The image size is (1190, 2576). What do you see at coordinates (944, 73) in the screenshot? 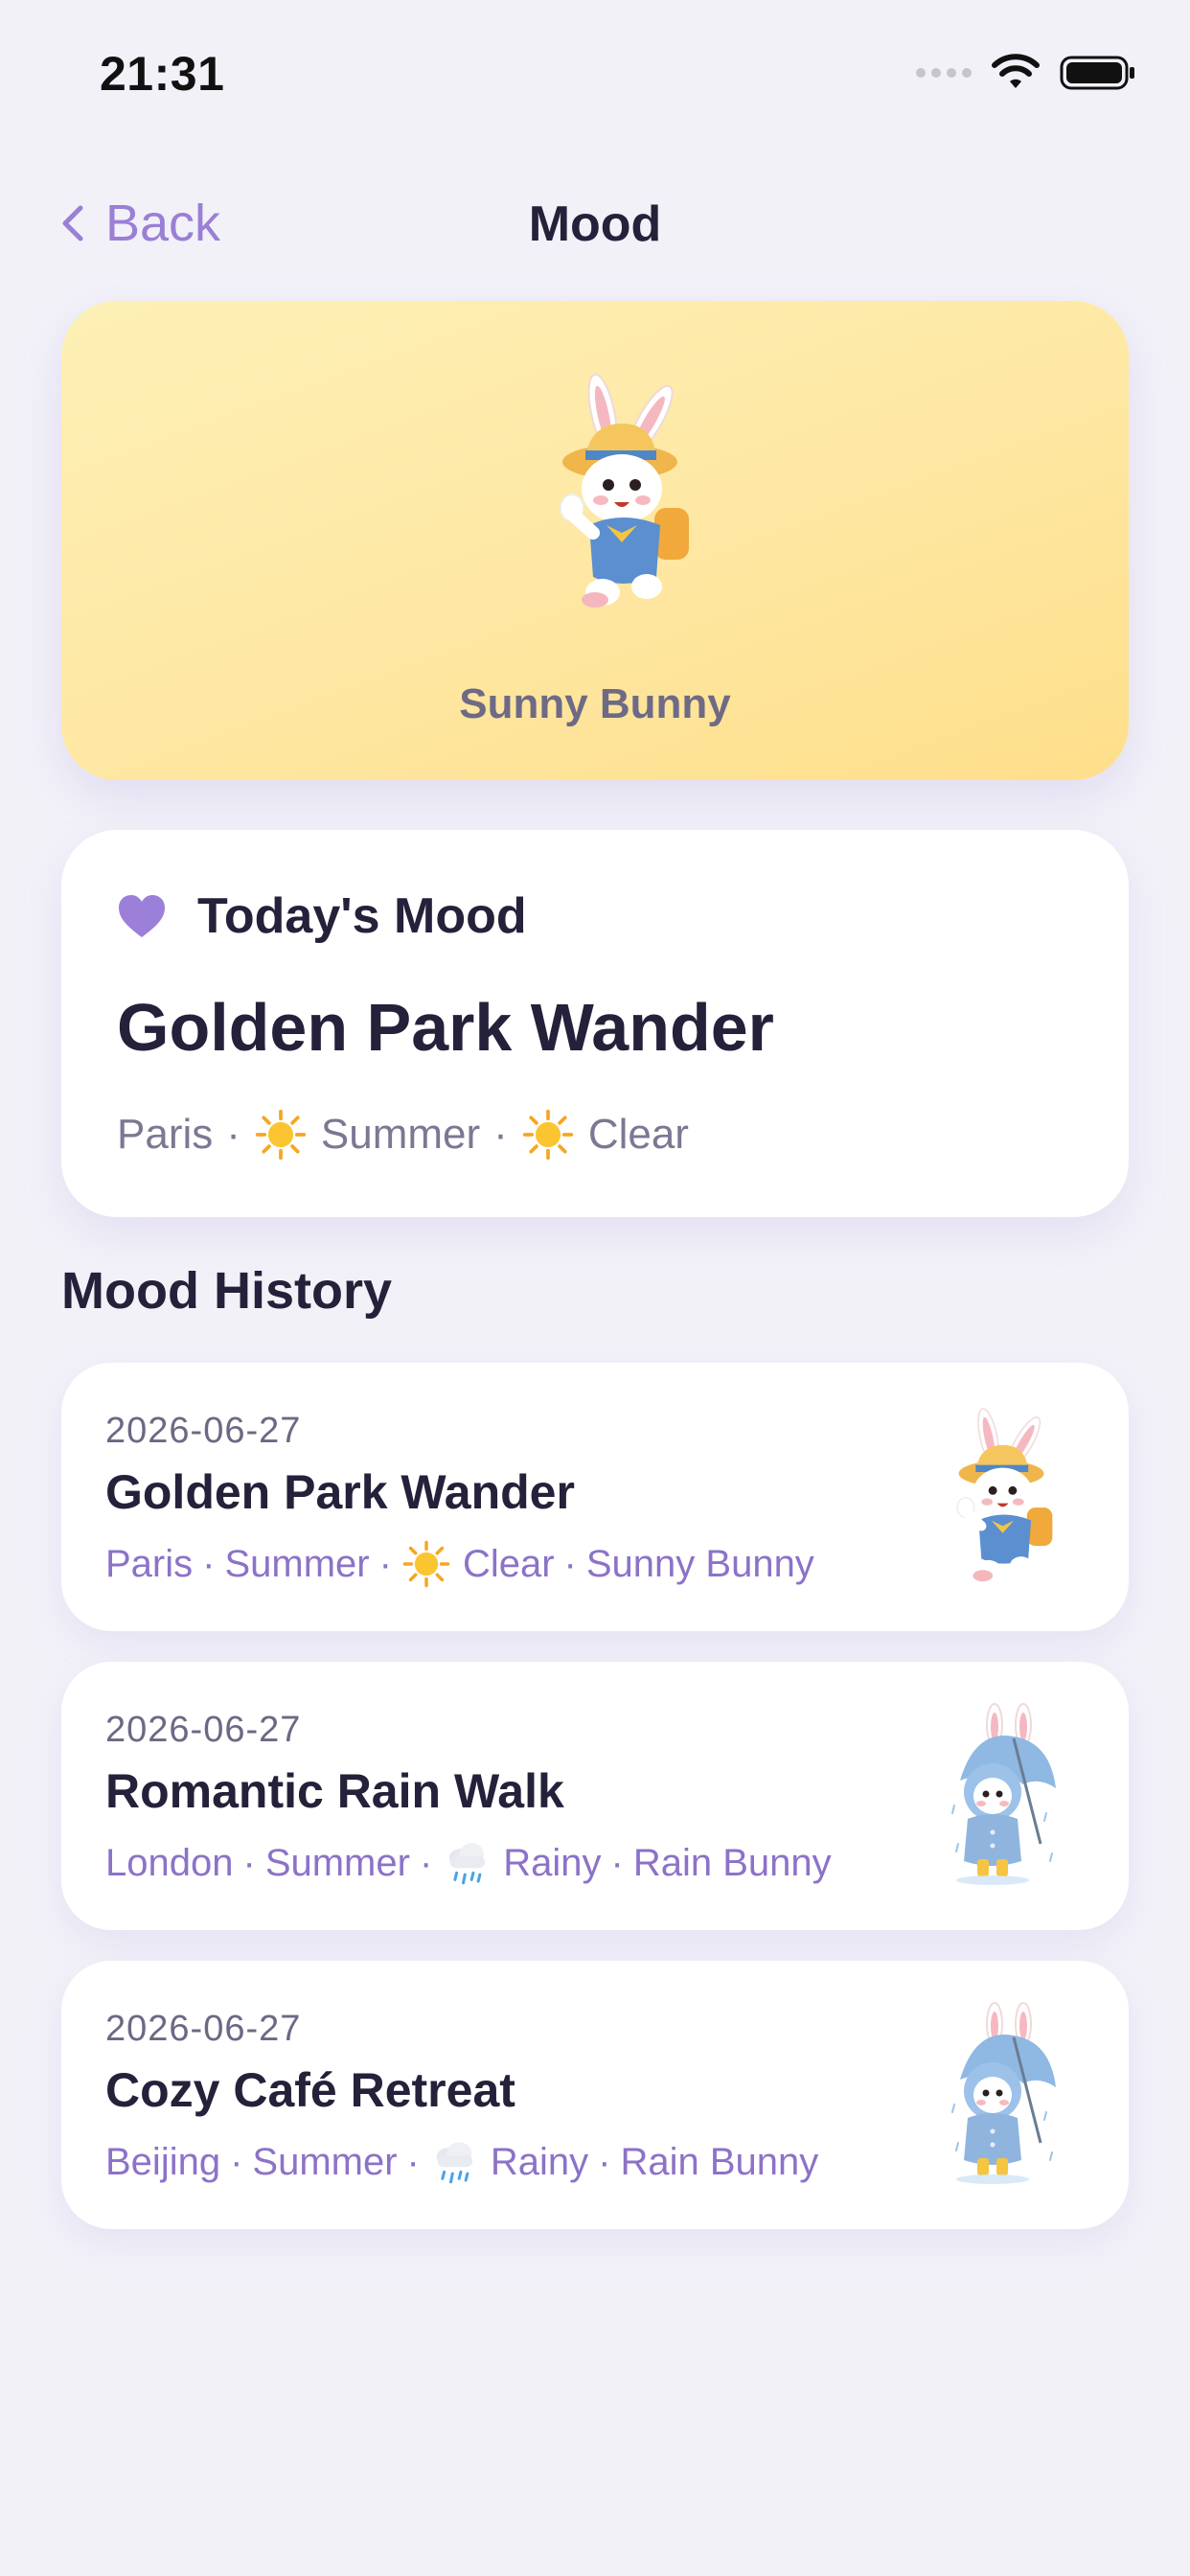
I see `cellular-signal-icon` at bounding box center [944, 73].